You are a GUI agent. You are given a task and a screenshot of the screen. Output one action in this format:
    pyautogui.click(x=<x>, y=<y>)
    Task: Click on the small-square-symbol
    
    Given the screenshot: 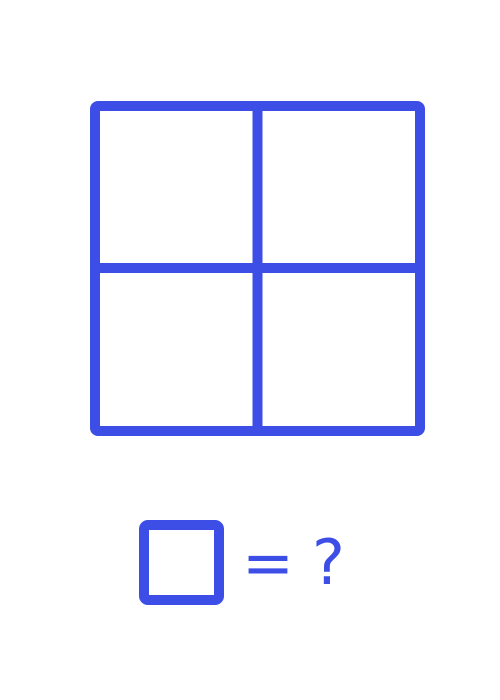 What is the action you would take?
    pyautogui.click(x=181, y=562)
    